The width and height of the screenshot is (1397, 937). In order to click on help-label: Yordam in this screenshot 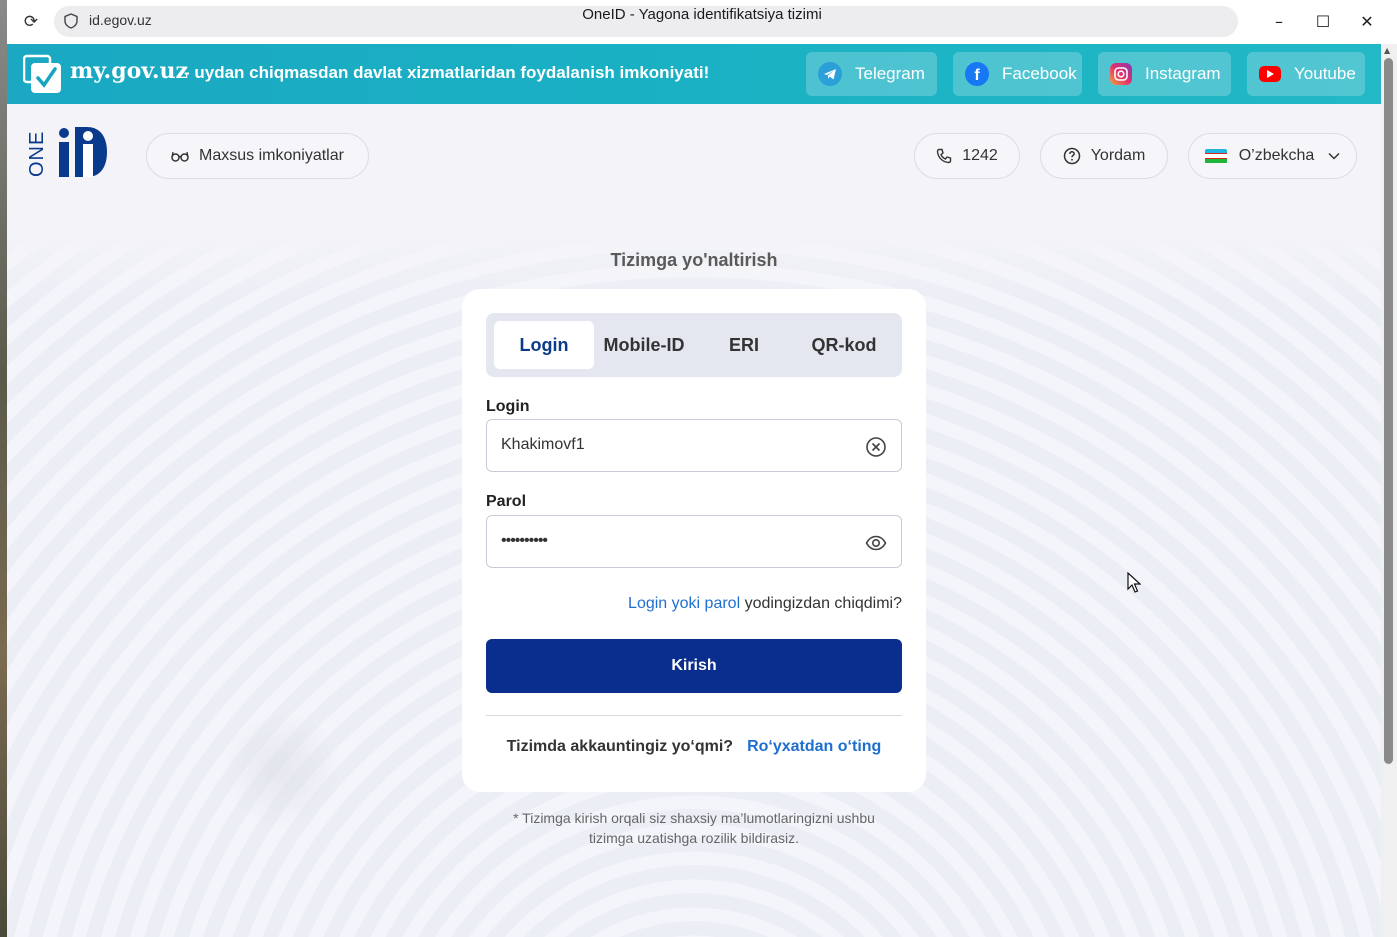, I will do `click(1118, 155)`.